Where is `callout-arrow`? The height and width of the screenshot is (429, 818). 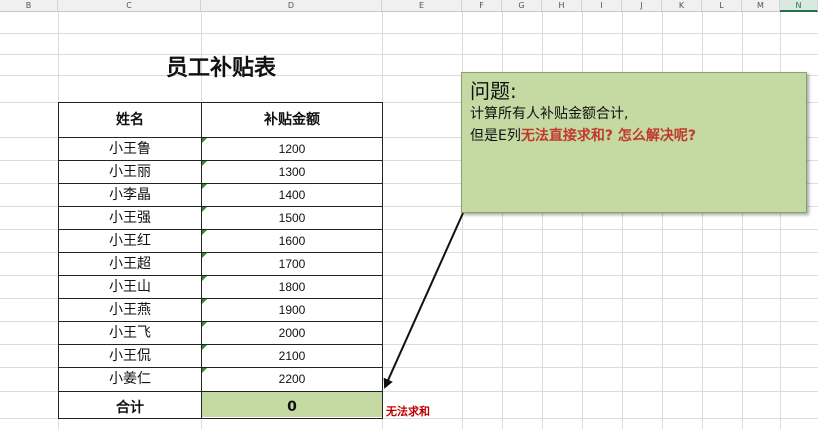
callout-arrow is located at coordinates (423, 300).